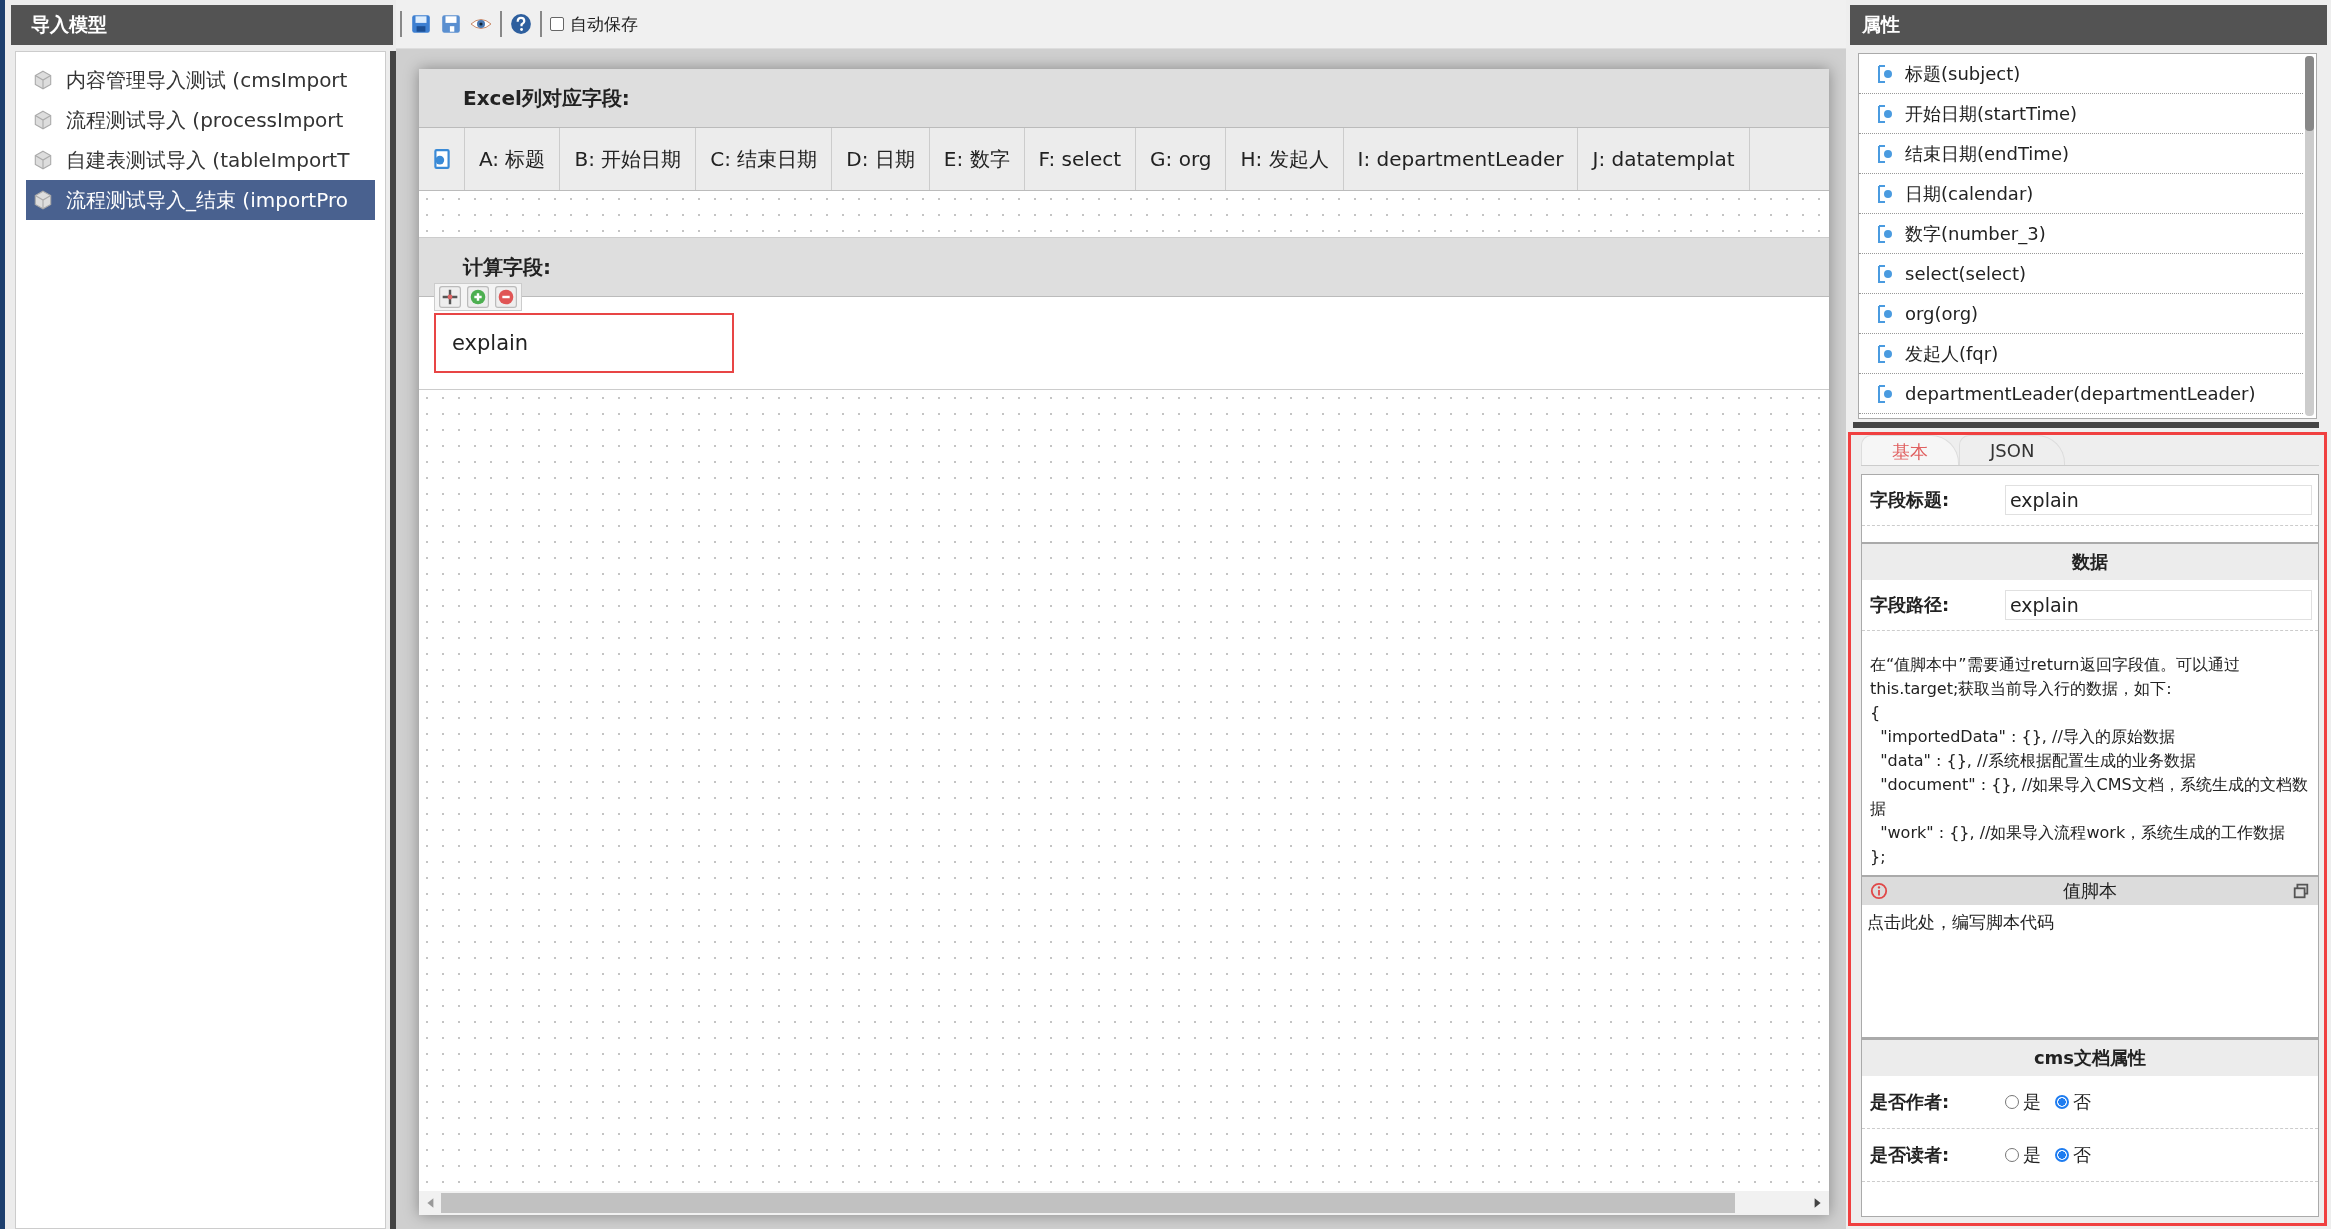 The width and height of the screenshot is (2331, 1229). I want to click on field-label: 字段标题:, so click(1910, 500).